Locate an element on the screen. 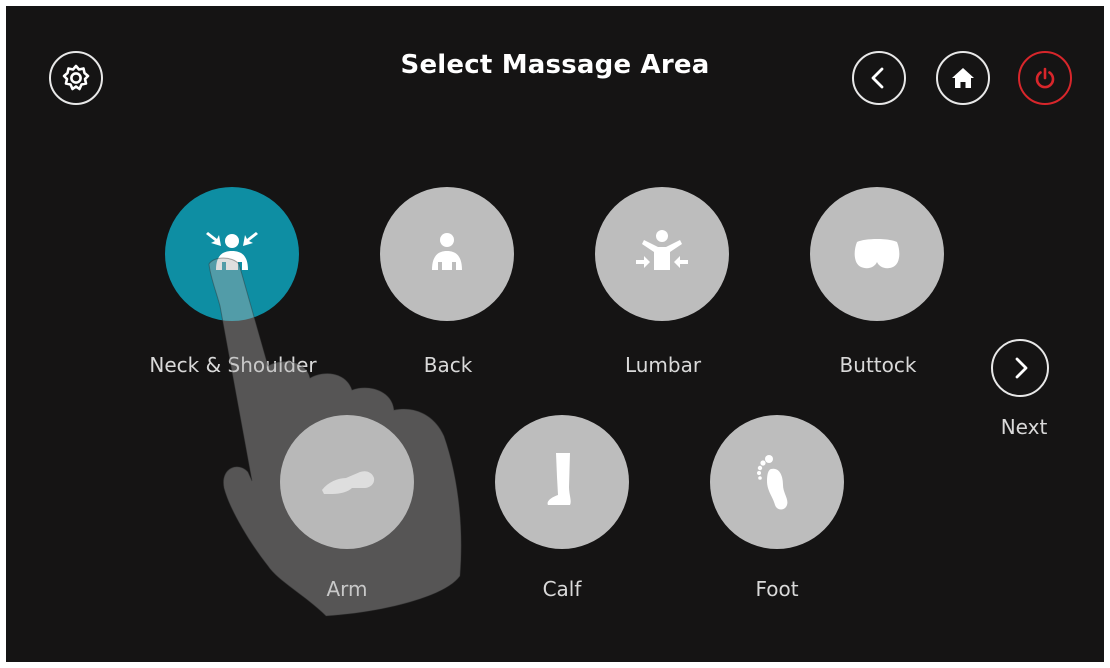 The image size is (1110, 668). area-calf-button is located at coordinates (562, 482).